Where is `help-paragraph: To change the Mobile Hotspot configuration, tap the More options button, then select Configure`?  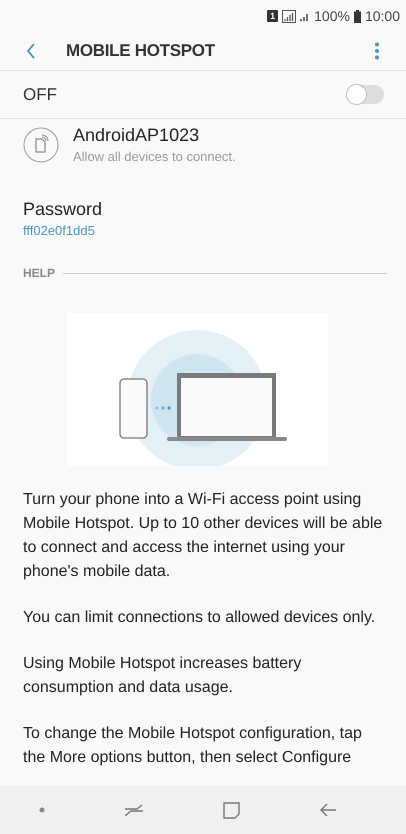 help-paragraph: To change the Mobile Hotspot configuration, tap the More options button, then select Configure is located at coordinates (193, 746).